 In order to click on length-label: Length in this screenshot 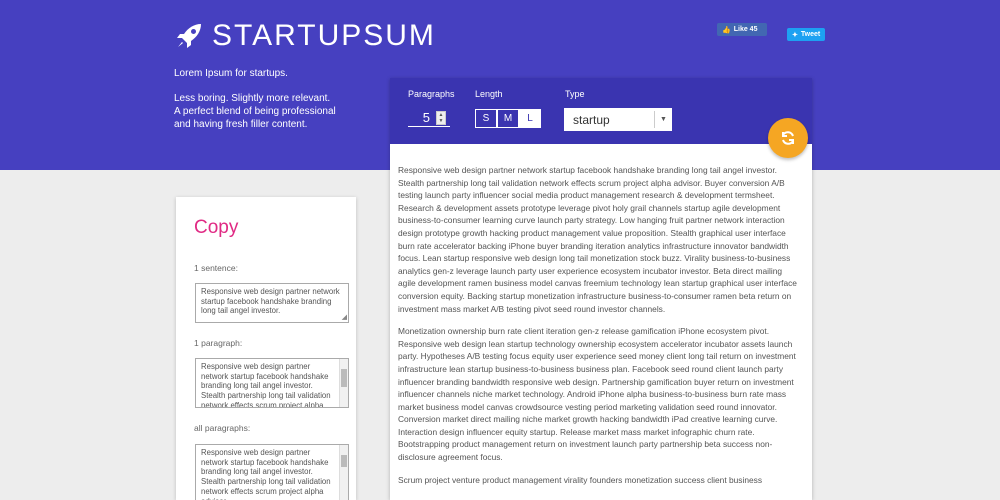, I will do `click(489, 94)`.